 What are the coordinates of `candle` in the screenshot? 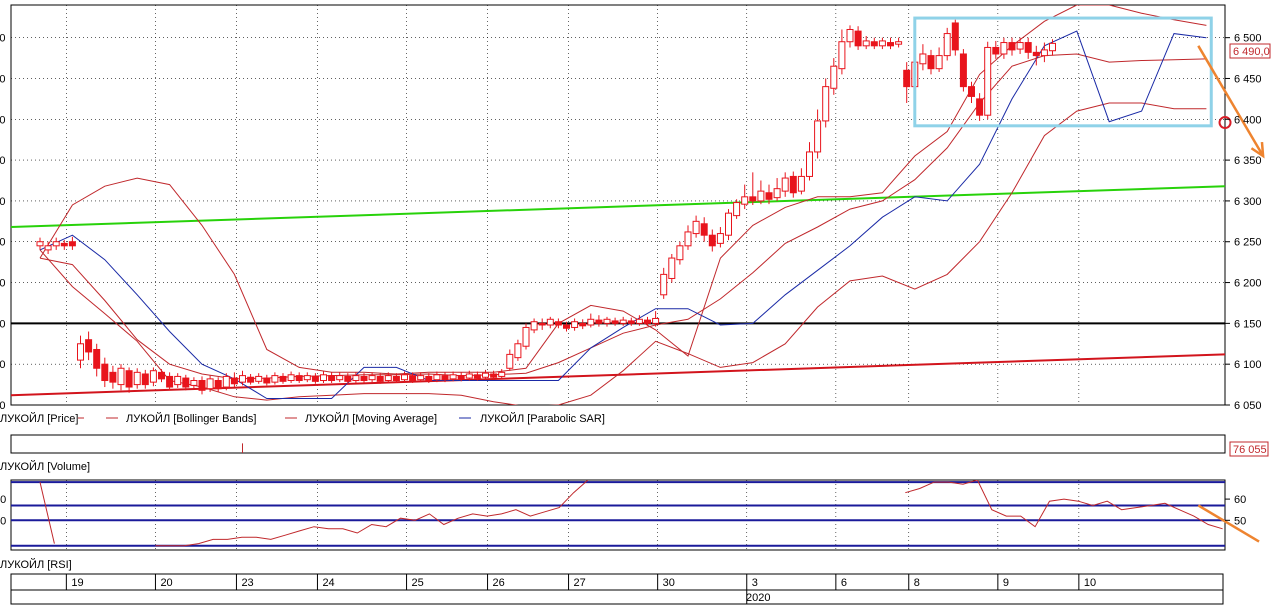 It's located at (737, 209).